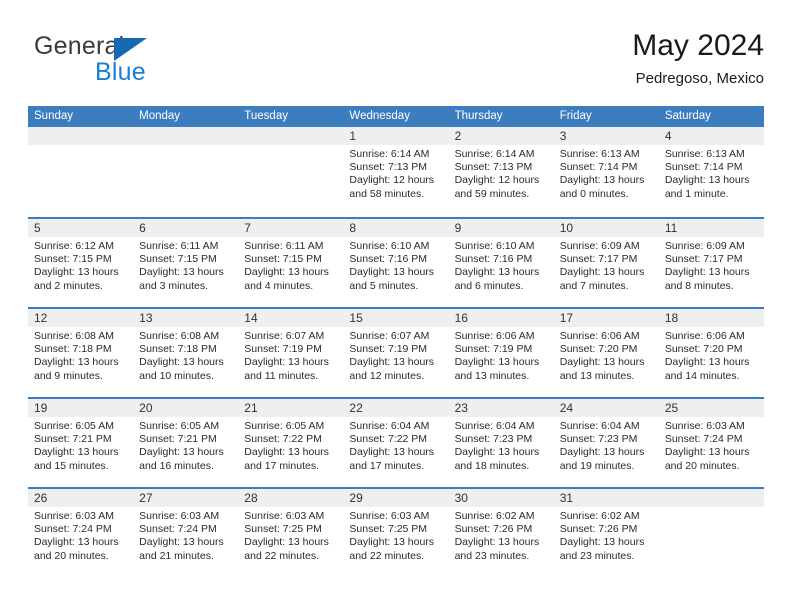 The image size is (792, 612). I want to click on daylight-text-line2: and 19 minutes., so click(597, 465).